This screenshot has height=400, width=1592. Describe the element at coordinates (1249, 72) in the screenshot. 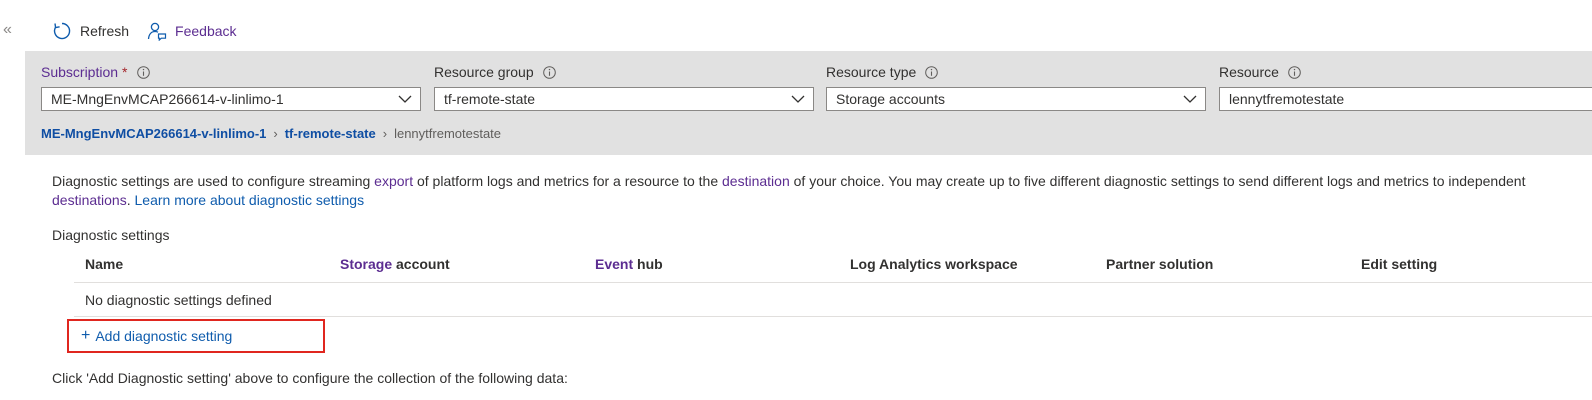

I see `resource-label-text: Resource` at that location.